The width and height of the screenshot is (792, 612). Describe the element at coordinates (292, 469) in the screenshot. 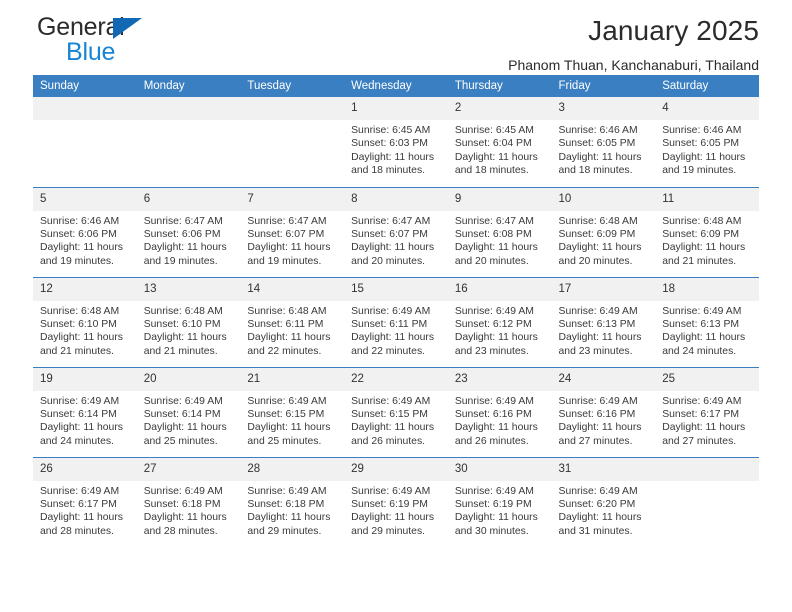

I see `day-number: 28` at that location.